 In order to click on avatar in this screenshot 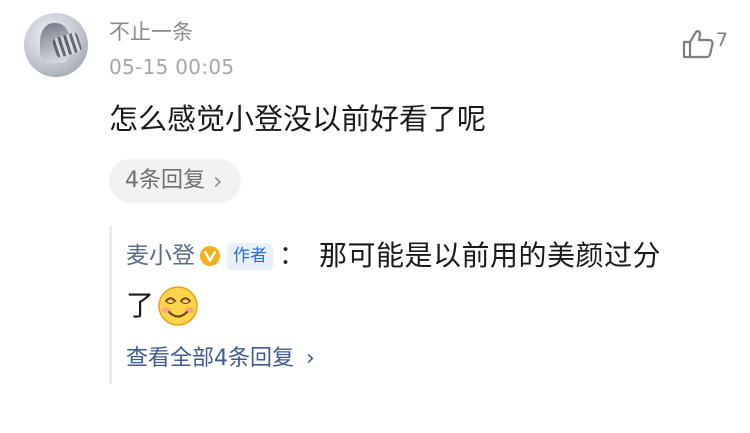, I will do `click(56, 45)`.